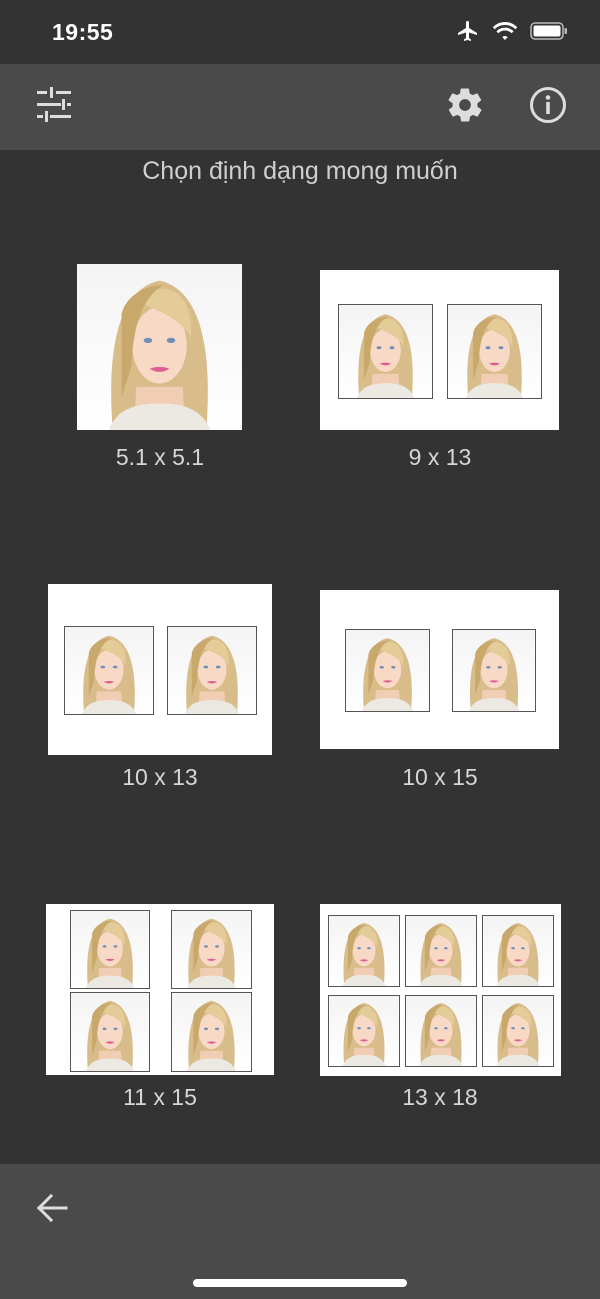 Image resolution: width=600 pixels, height=1299 pixels. Describe the element at coordinates (549, 33) in the screenshot. I see `battery-icon` at that location.